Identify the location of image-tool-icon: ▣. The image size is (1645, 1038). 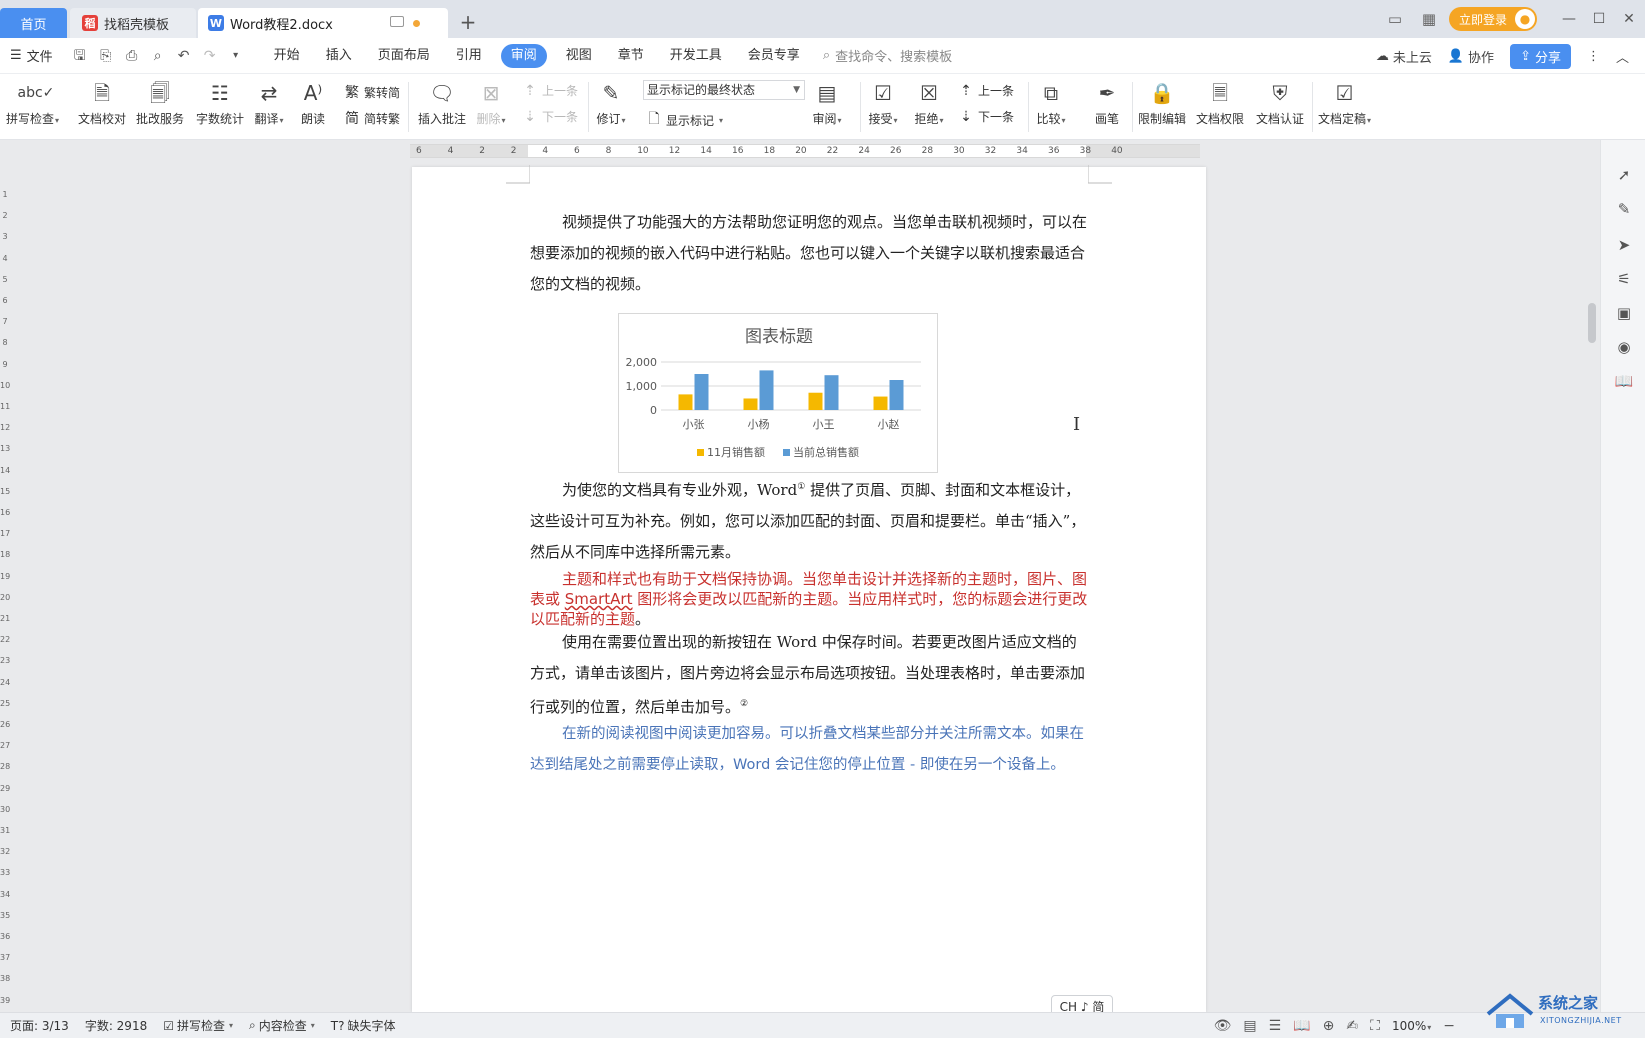
(1624, 313).